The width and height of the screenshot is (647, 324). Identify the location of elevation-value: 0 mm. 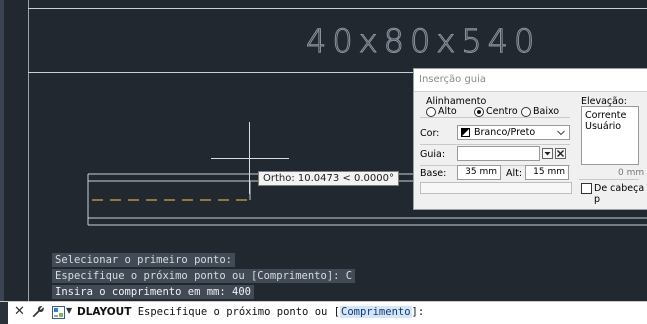
(631, 173).